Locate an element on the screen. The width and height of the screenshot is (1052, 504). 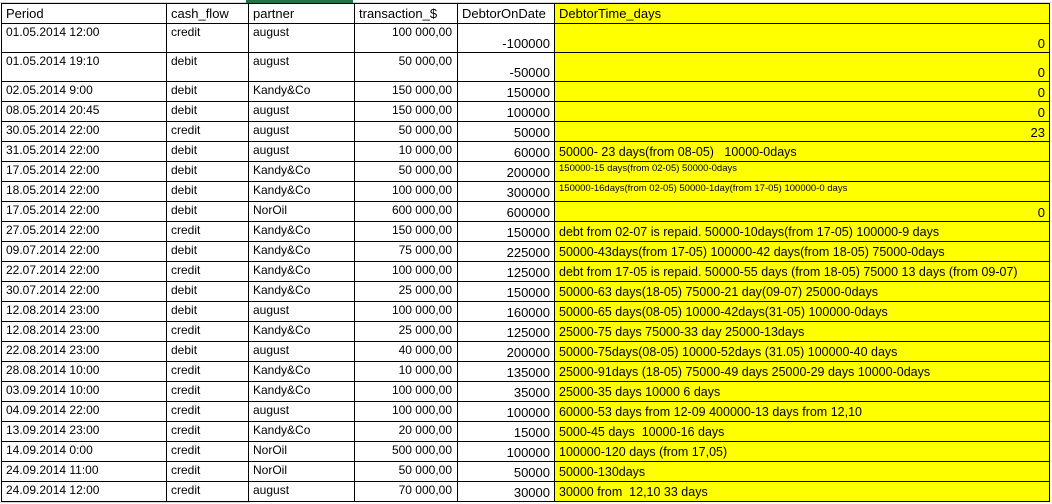
cell-debtor-on-date: 225000 is located at coordinates (506, 251).